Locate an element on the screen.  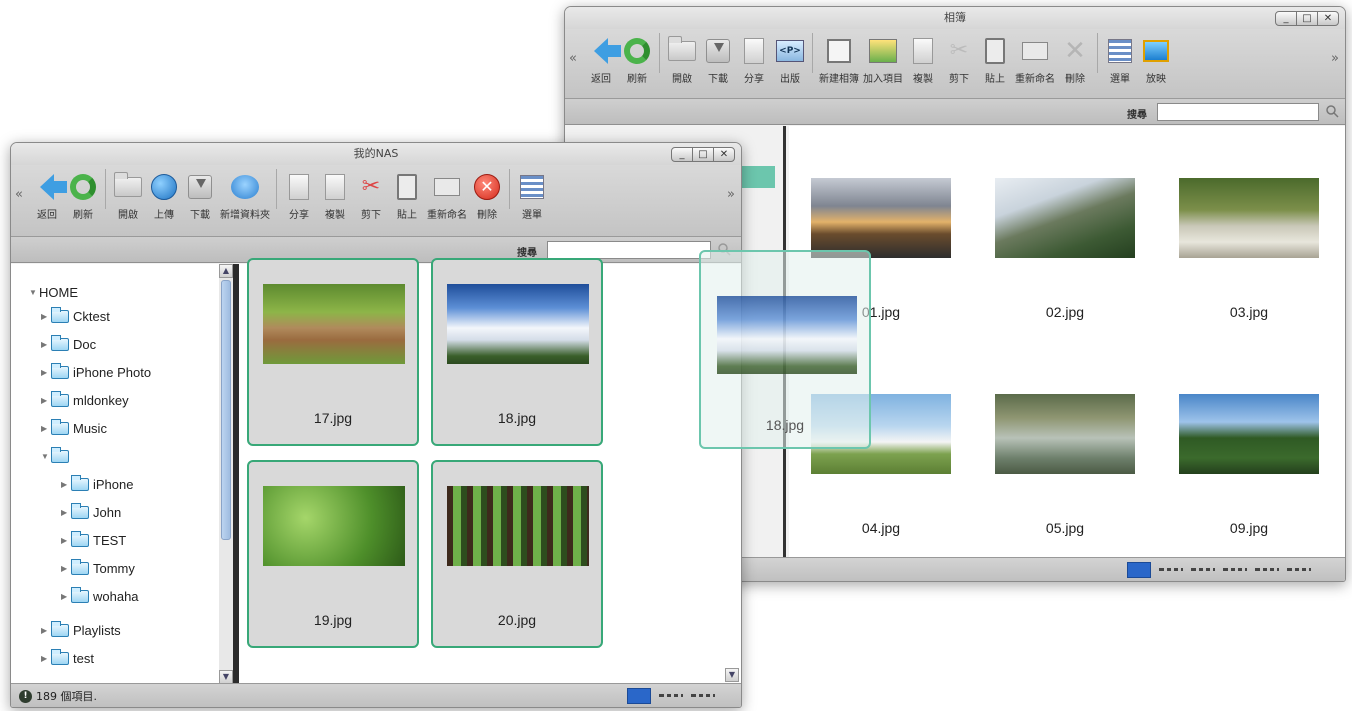
drag-ghost-thumbnail: 18.jpg is located at coordinates (785, 349).